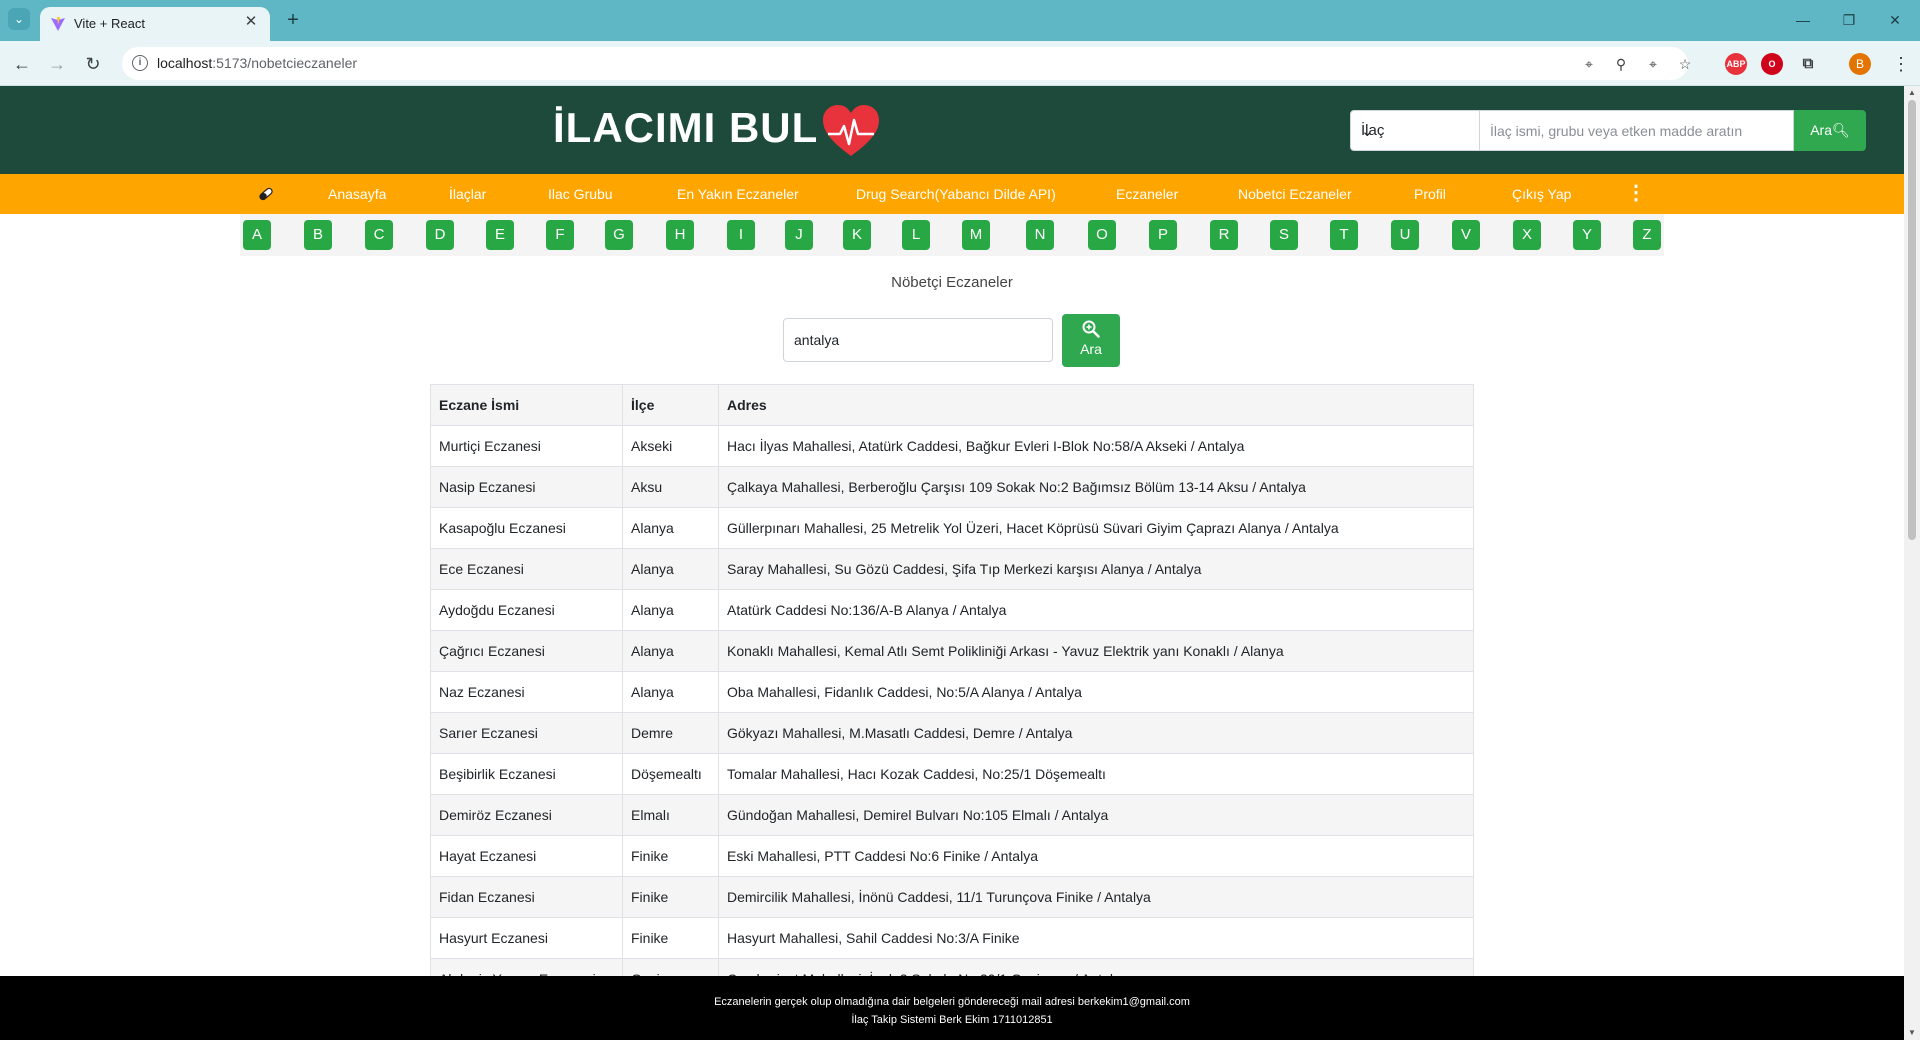 The width and height of the screenshot is (1920, 1040). I want to click on nav-eczaneler: Eczaneler, so click(1147, 194).